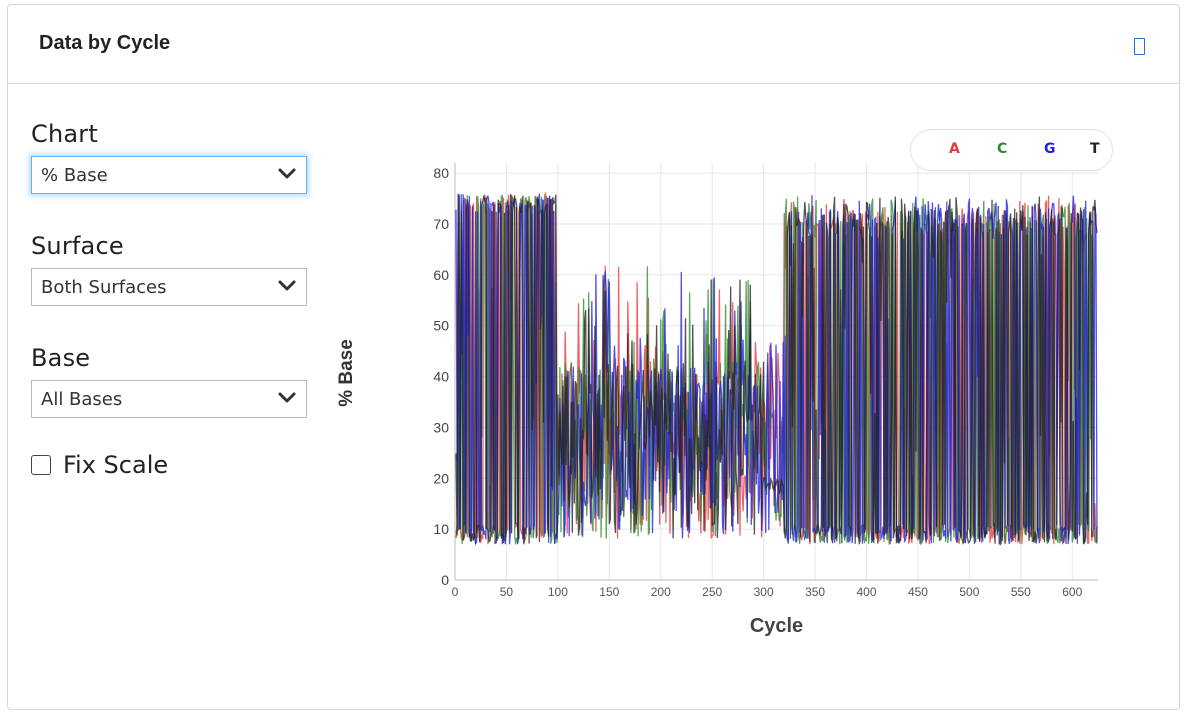  What do you see at coordinates (815, 592) in the screenshot?
I see `x-tick-label: 350` at bounding box center [815, 592].